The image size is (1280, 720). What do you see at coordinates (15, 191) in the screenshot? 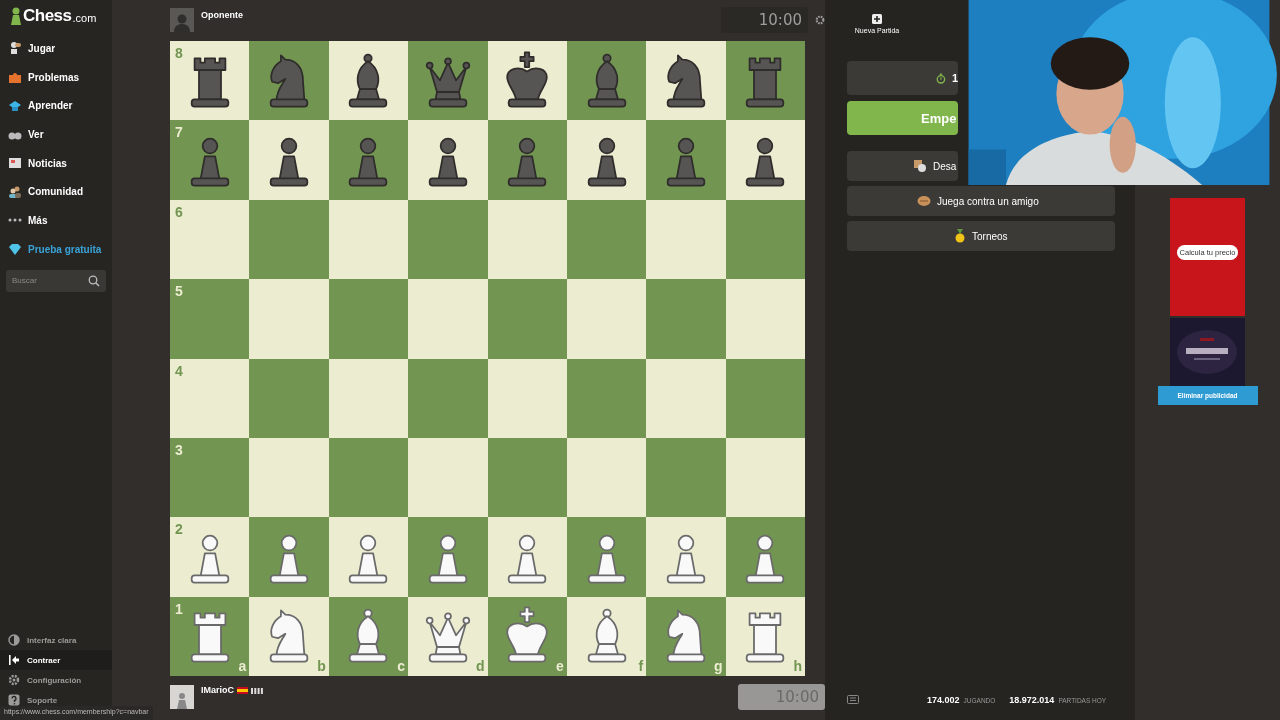
I see `people-icon` at bounding box center [15, 191].